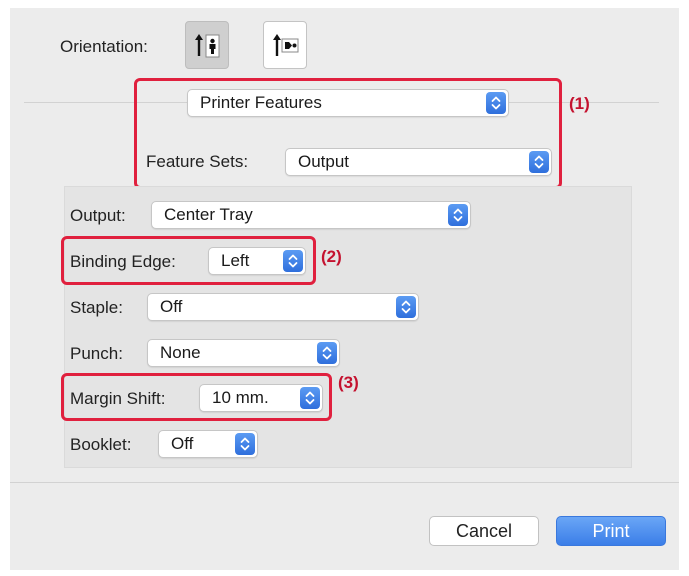  I want to click on feature-sets-label: Feature Sets:, so click(197, 161).